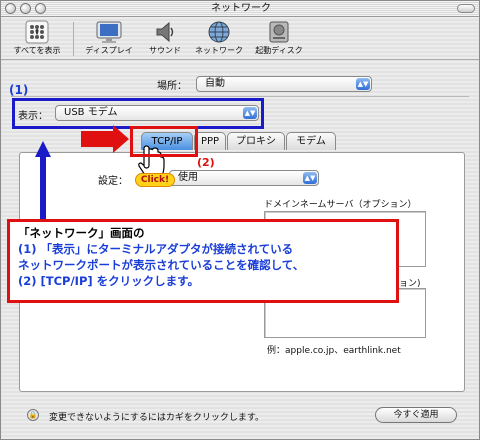  What do you see at coordinates (206, 162) in the screenshot?
I see `step2-number: (2)` at bounding box center [206, 162].